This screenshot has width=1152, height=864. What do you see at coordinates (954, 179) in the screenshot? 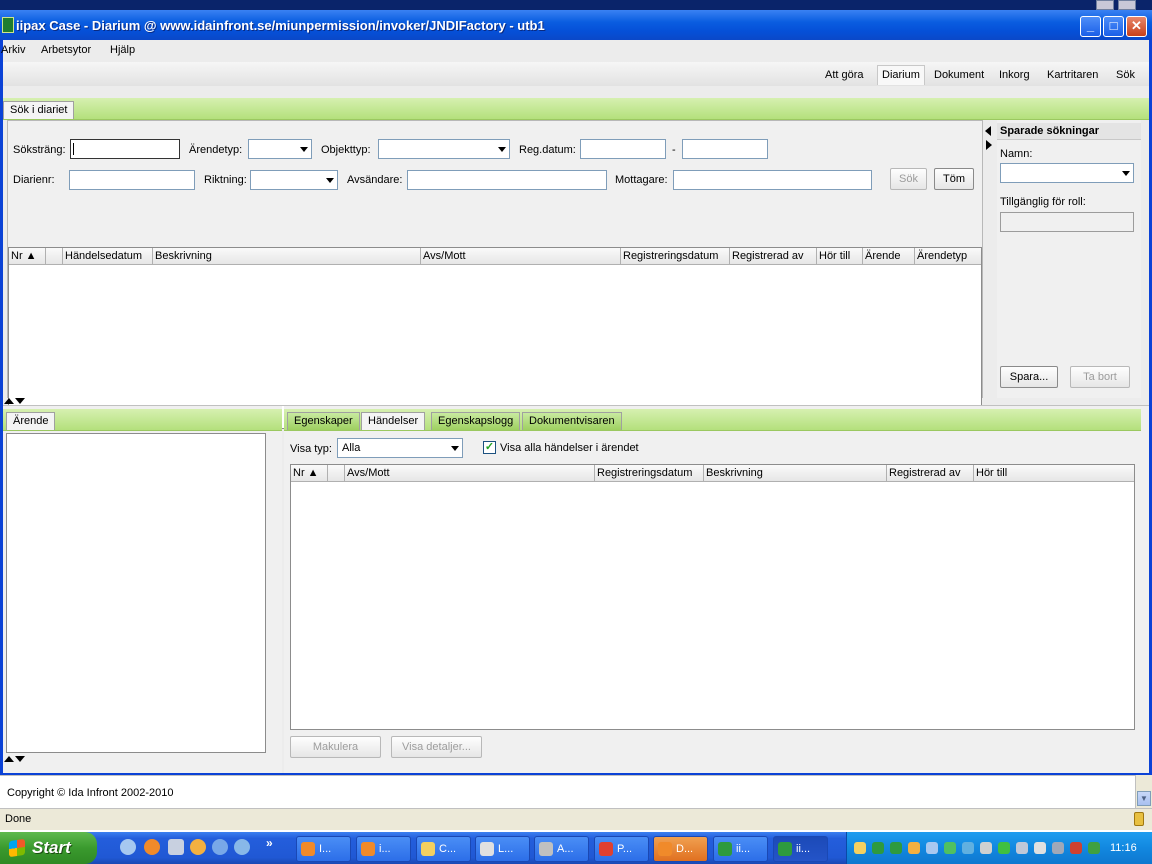
I see `tom-button: Töm` at bounding box center [954, 179].